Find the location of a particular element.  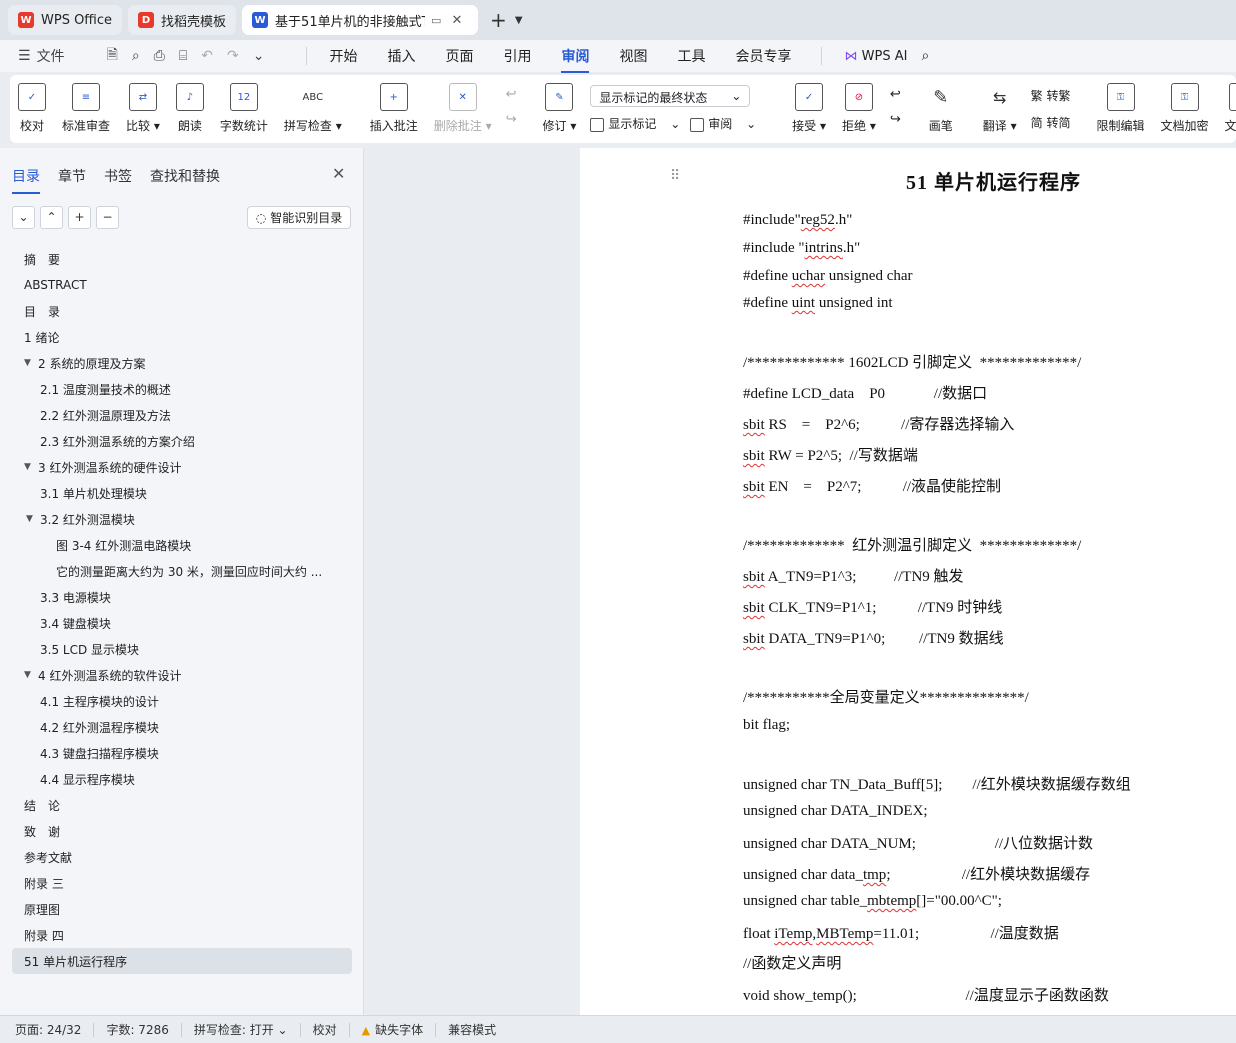

spell-check-button: ABC 拼写检查 ▾ is located at coordinates (313, 108).